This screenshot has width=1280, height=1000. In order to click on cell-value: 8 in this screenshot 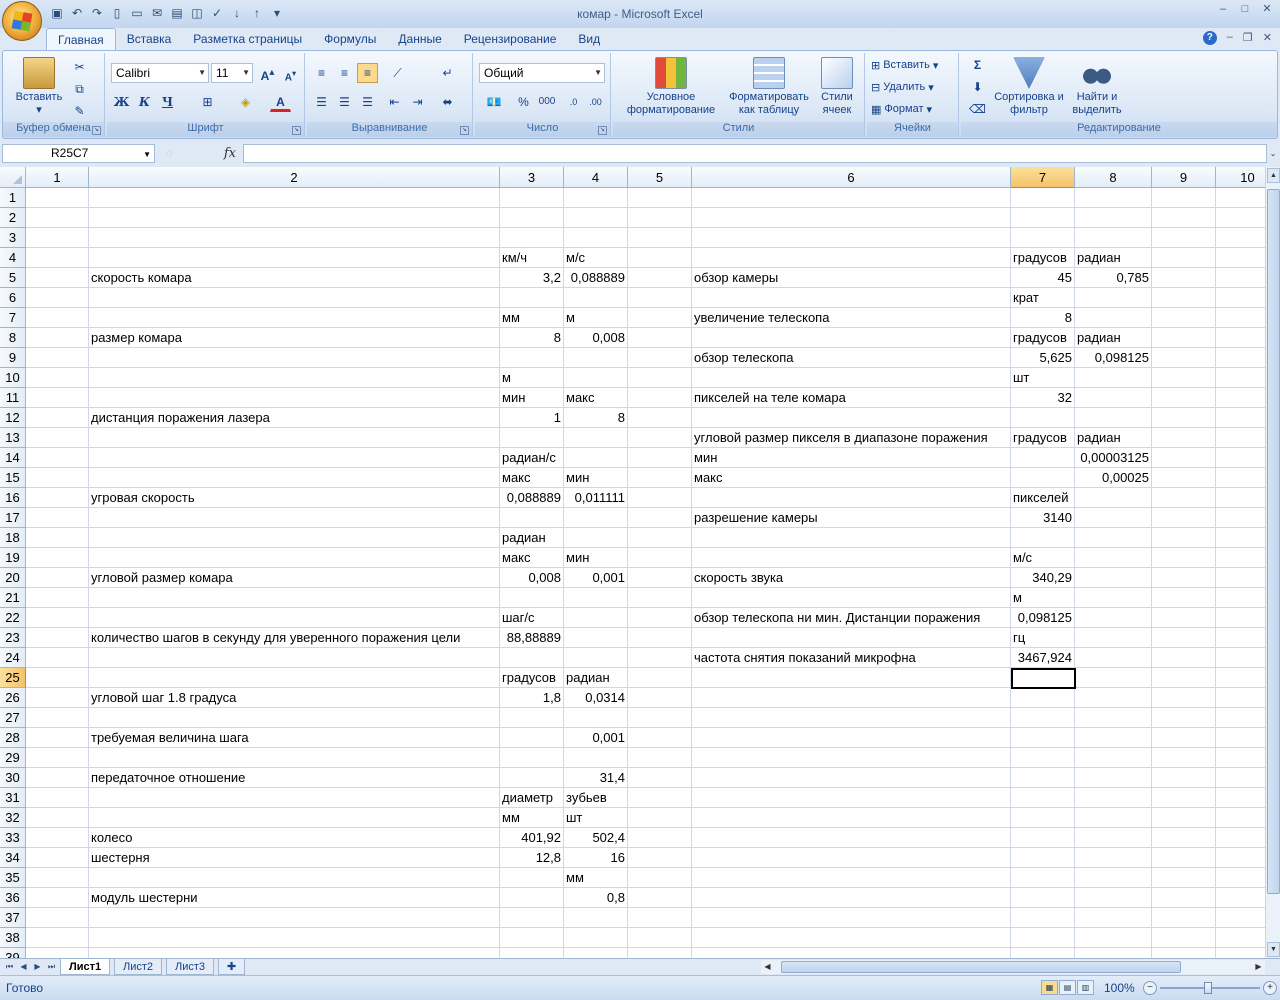, I will do `click(596, 418)`.